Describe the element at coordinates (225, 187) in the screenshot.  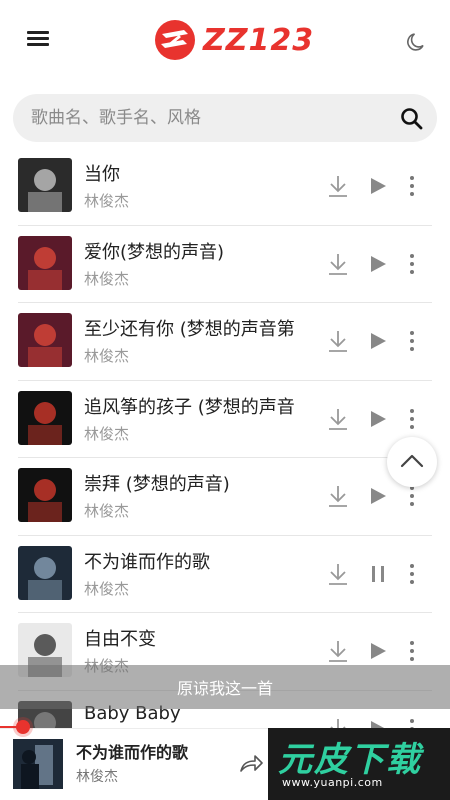
I see `song-row: 当你 林俊杰` at that location.